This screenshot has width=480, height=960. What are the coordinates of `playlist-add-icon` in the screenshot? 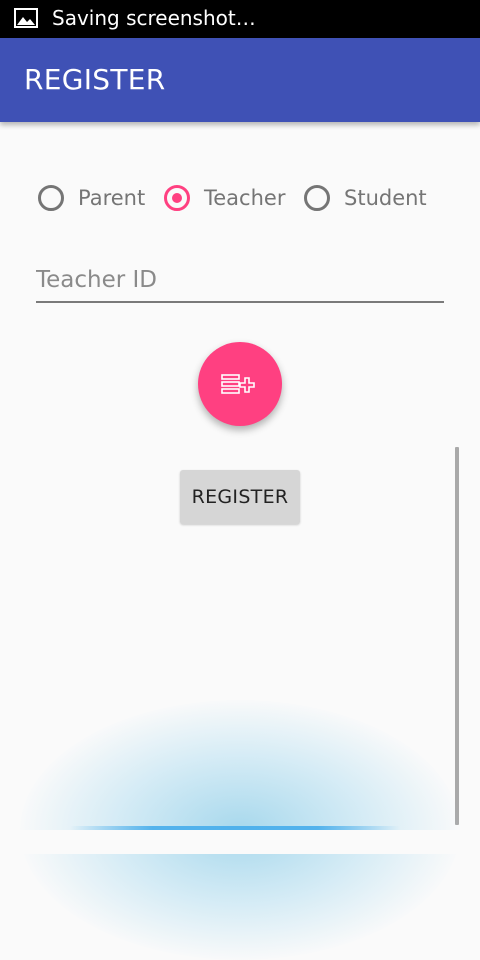 It's located at (238, 384).